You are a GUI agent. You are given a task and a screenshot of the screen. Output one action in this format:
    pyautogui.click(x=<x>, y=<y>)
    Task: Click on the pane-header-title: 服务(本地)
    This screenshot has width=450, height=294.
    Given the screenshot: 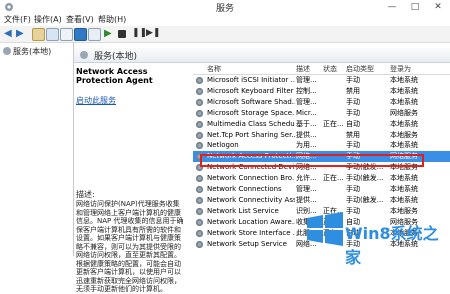 What is the action you would take?
    pyautogui.click(x=116, y=57)
    